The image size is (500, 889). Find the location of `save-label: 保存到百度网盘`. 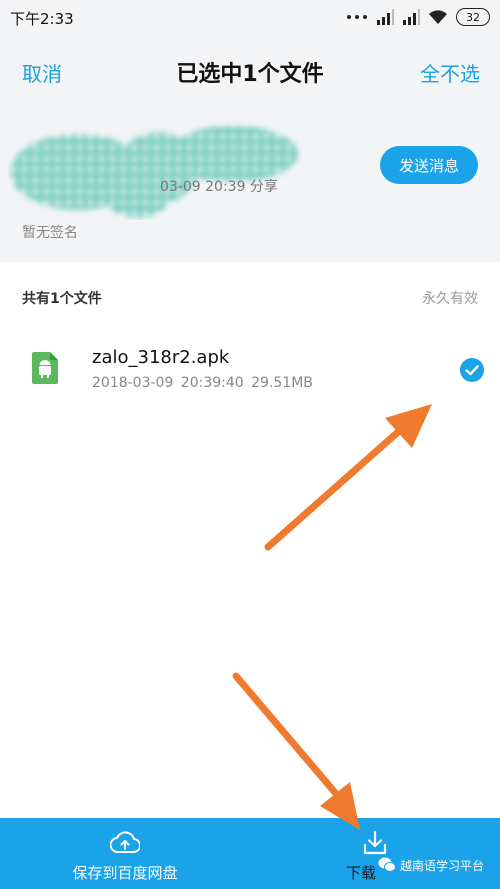

save-label: 保存到百度网盘 is located at coordinates (125, 873).